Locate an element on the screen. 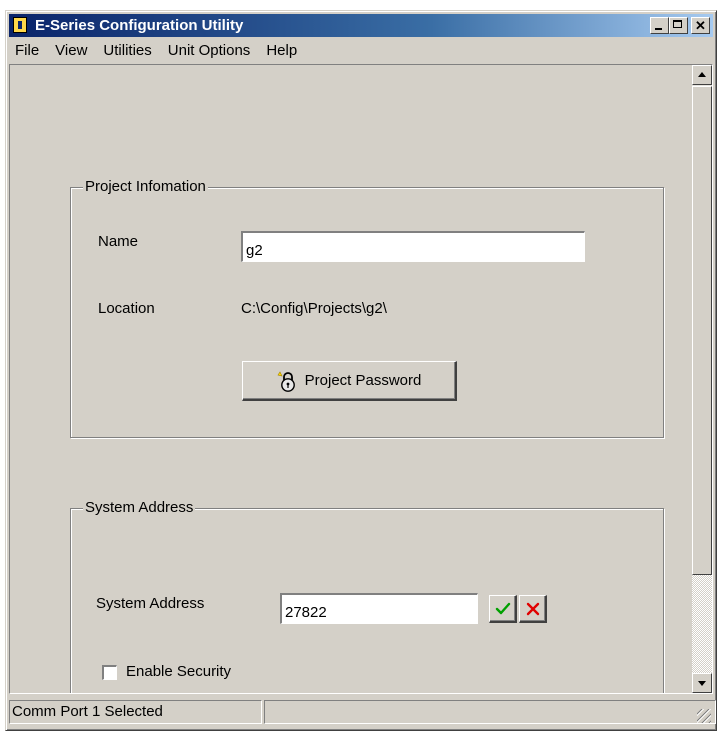 This screenshot has height=731, width=719. status-panel-comm: Comm Port 1 Selected is located at coordinates (135, 712).